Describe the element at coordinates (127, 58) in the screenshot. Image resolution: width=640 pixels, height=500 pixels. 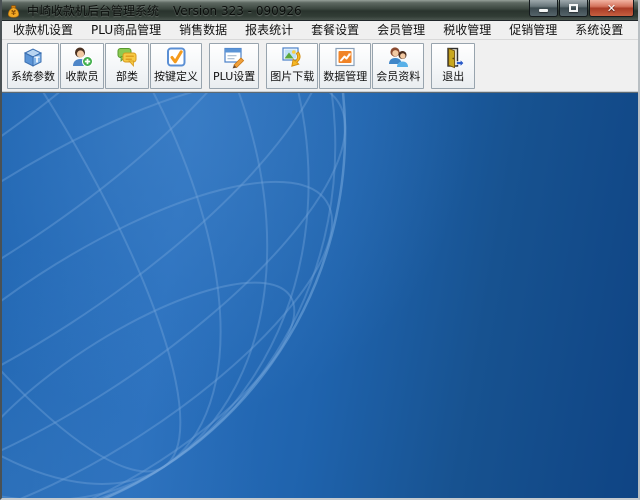
I see `category-bubbles-icon` at that location.